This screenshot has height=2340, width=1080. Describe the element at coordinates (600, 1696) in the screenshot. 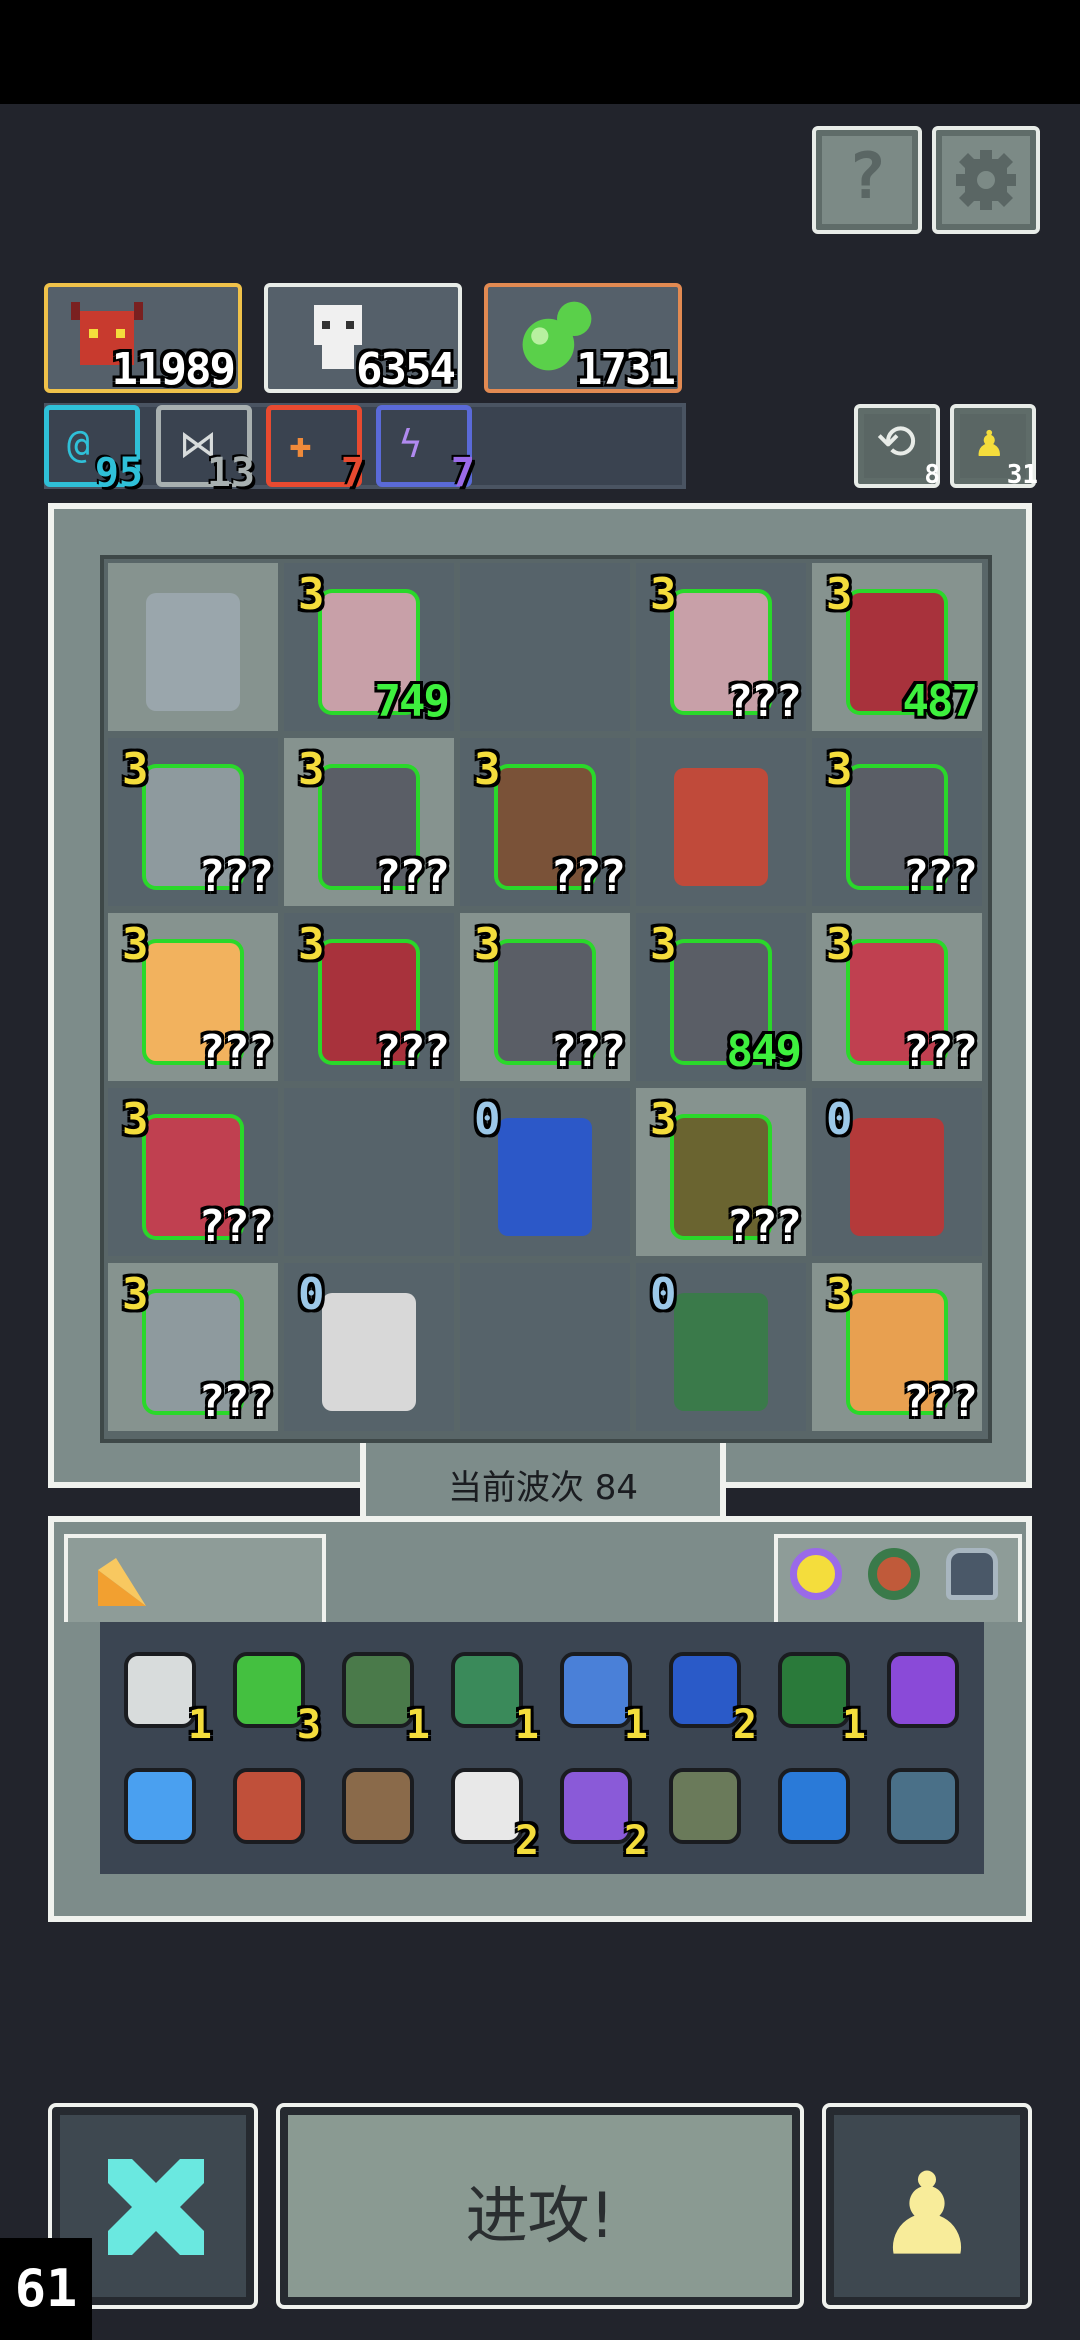

I see `item-axe: 1` at that location.